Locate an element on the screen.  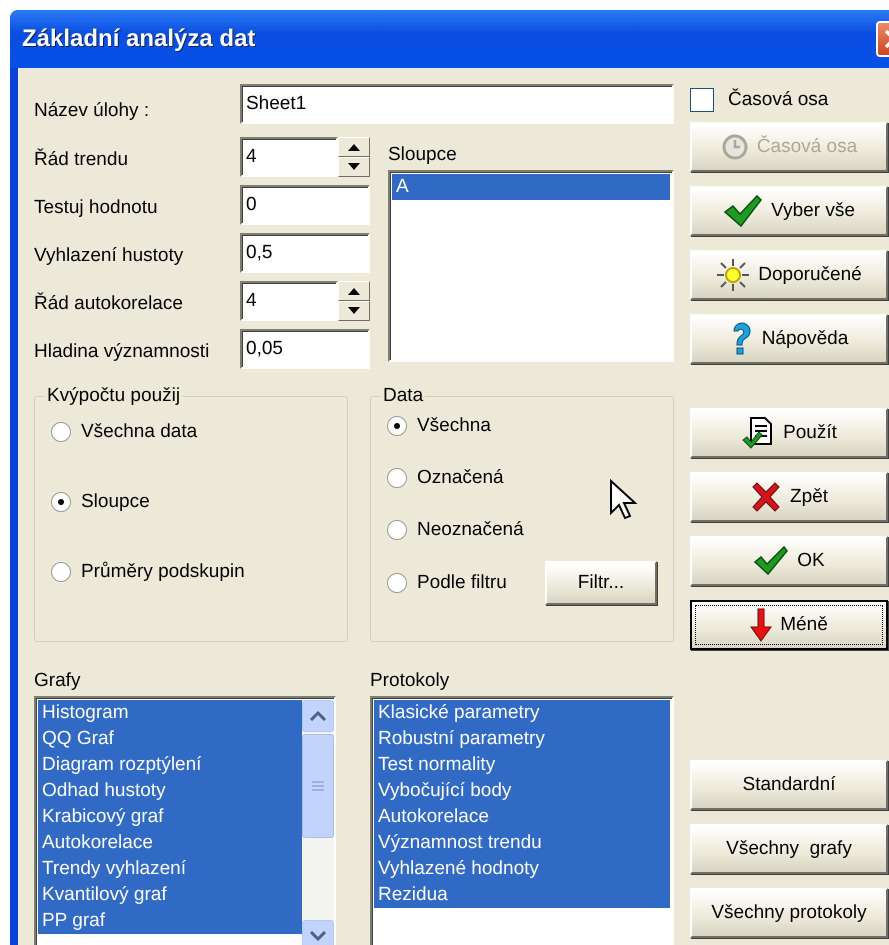
list-item: PP graf is located at coordinates (170, 921).